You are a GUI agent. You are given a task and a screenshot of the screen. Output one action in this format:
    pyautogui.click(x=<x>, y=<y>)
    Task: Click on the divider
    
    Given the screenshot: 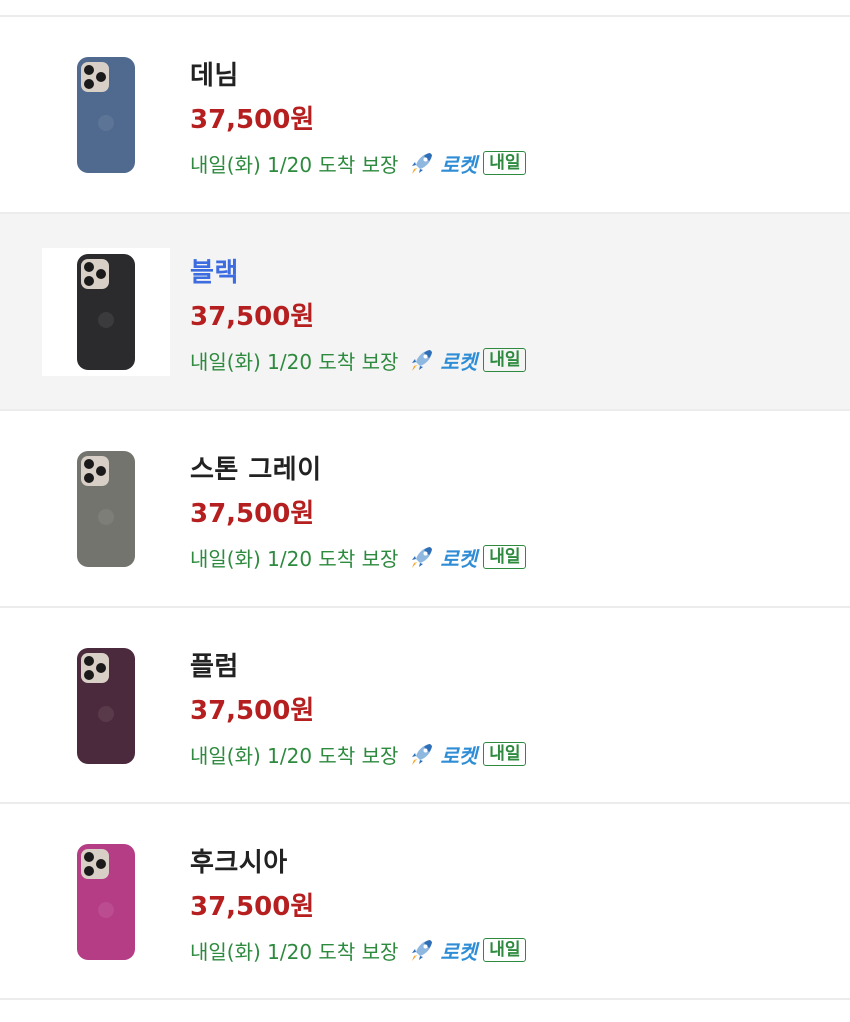 What is the action you would take?
    pyautogui.click(x=425, y=999)
    